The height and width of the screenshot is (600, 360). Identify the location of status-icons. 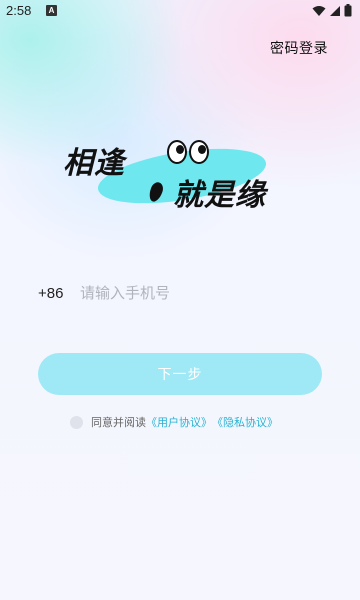
(332, 10).